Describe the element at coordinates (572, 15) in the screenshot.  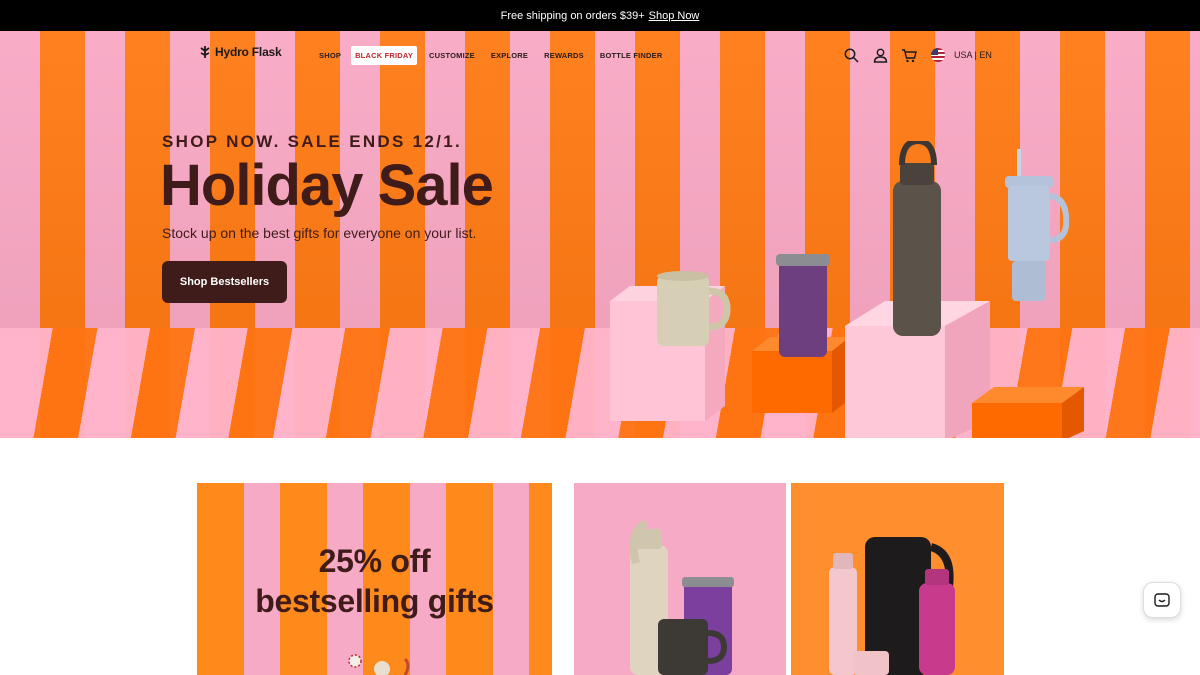
I see `announcement-text: Free shipping on orders $39+` at that location.